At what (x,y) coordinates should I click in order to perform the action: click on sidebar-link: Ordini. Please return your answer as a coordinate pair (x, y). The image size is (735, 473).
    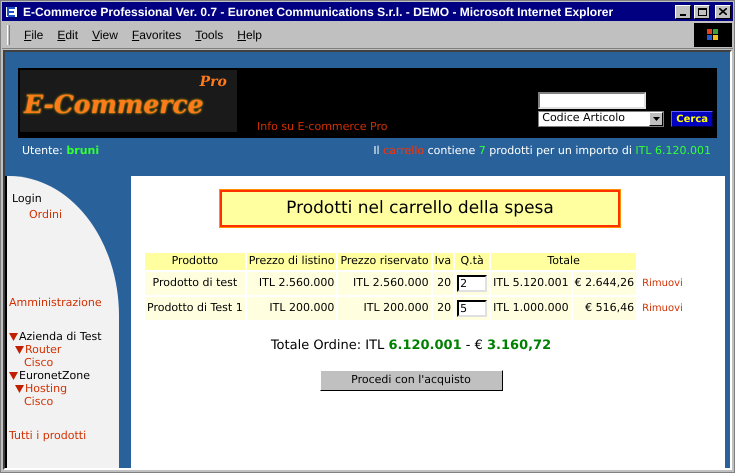
    Looking at the image, I should click on (64, 214).